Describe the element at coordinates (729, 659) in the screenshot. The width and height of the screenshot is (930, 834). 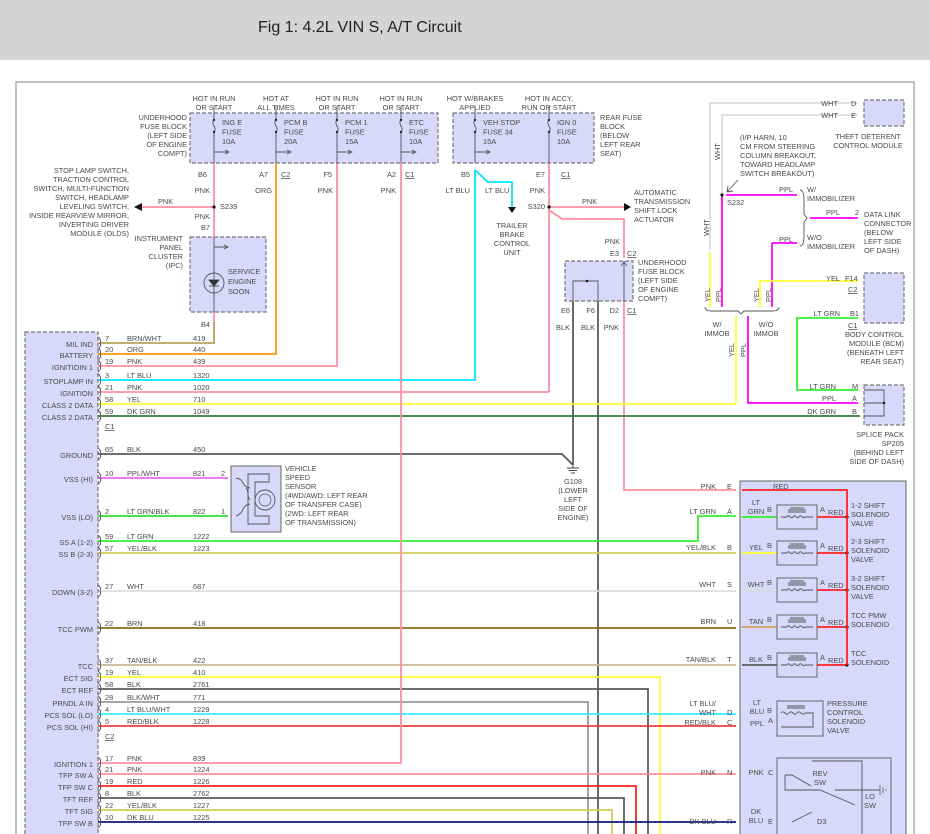
I see `pin-label: T` at that location.